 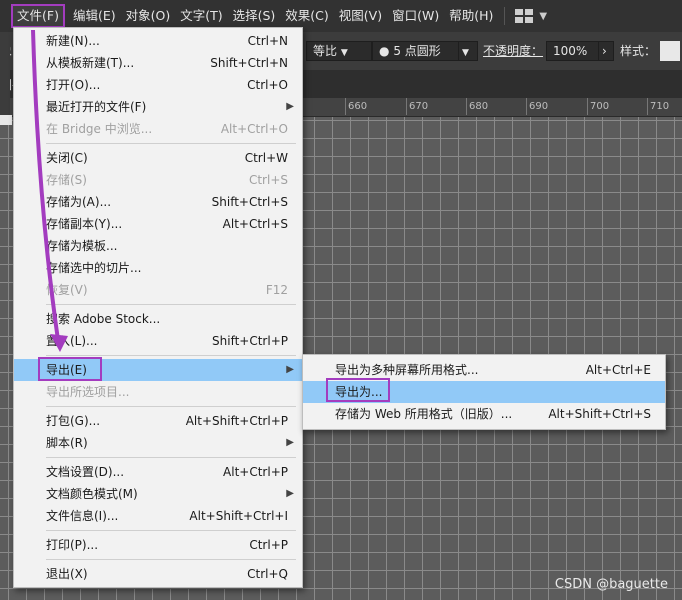 What do you see at coordinates (611, 584) in the screenshot?
I see `watermark: CSDN @baguette` at bounding box center [611, 584].